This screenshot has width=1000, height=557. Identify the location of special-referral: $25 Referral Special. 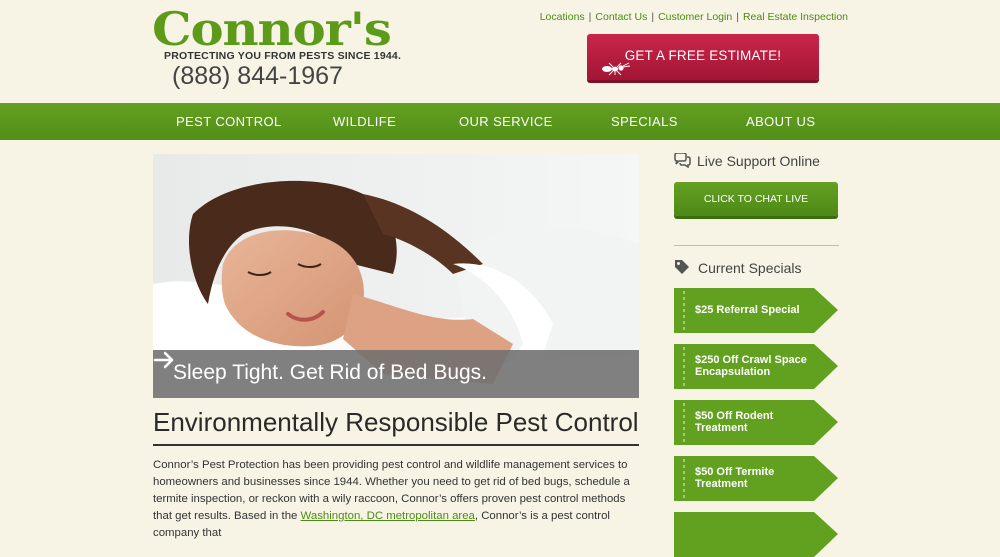
(756, 310).